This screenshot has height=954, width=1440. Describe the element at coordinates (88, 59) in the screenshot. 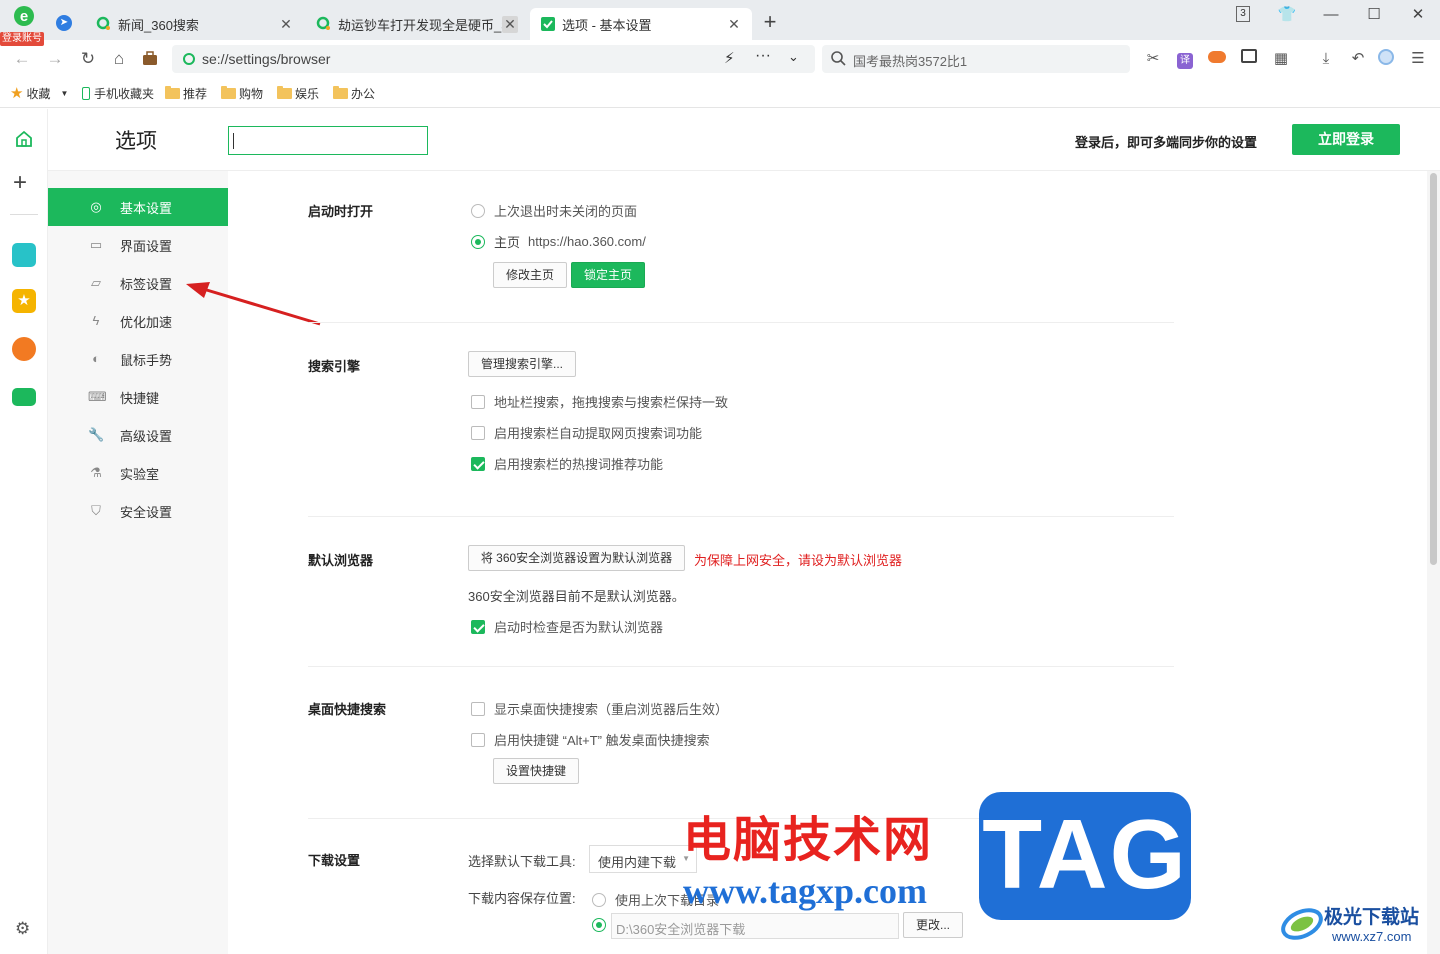

I see `reload-icon: ↻` at that location.